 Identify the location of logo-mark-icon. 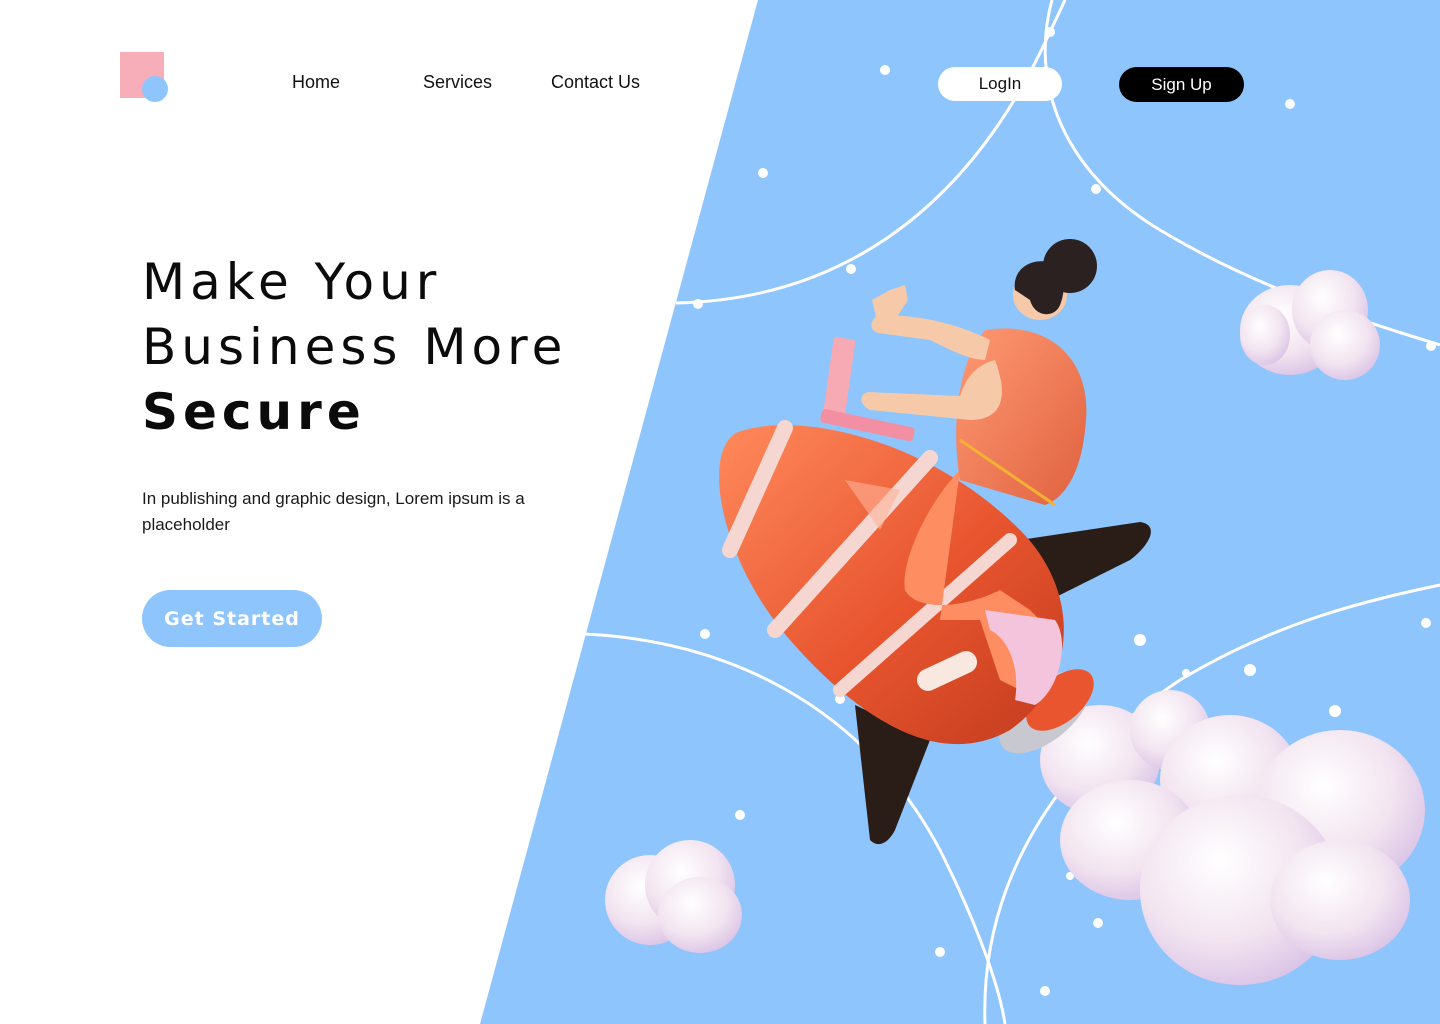
(146, 78).